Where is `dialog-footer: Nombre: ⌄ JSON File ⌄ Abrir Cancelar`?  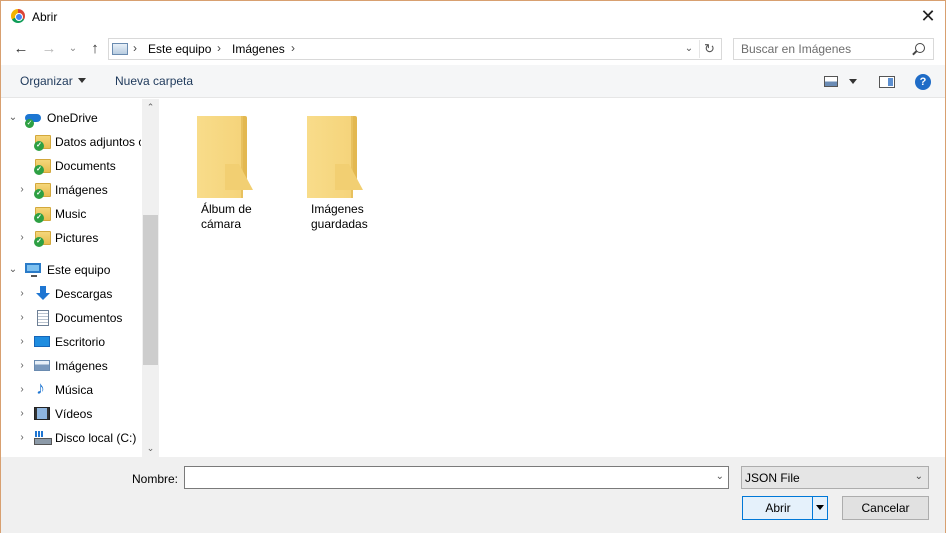
dialog-footer: Nombre: ⌄ JSON File ⌄ Abrir Cancelar is located at coordinates (473, 495).